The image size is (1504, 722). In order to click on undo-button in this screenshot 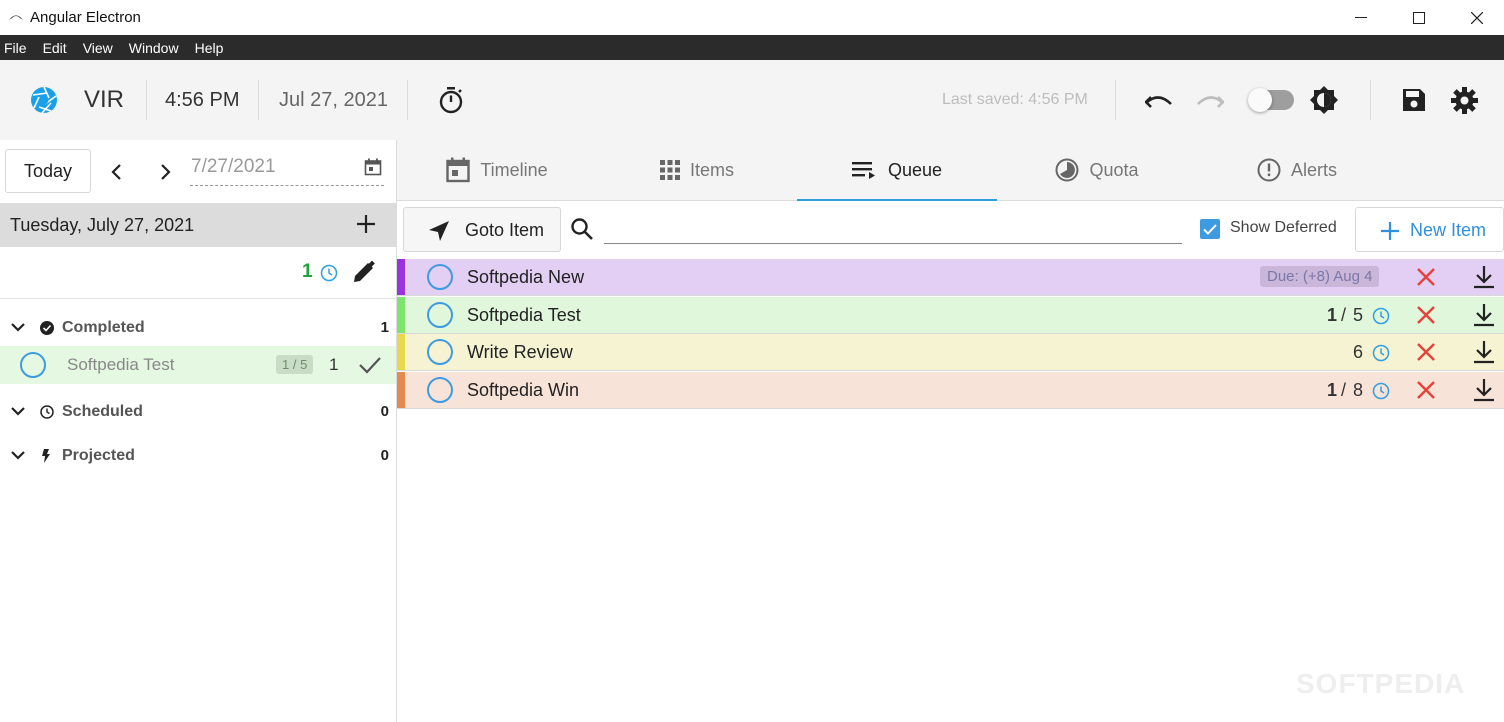, I will do `click(1159, 100)`.